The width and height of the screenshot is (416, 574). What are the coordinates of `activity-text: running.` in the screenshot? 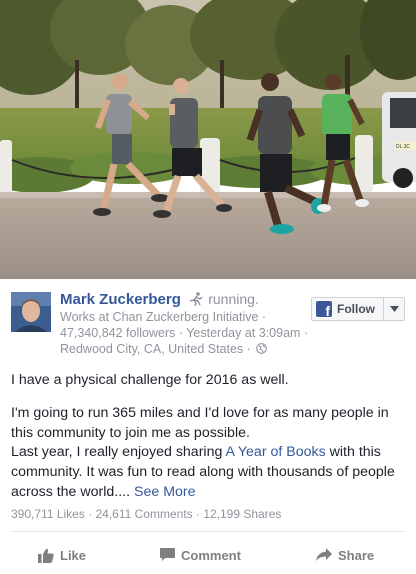 It's located at (233, 299).